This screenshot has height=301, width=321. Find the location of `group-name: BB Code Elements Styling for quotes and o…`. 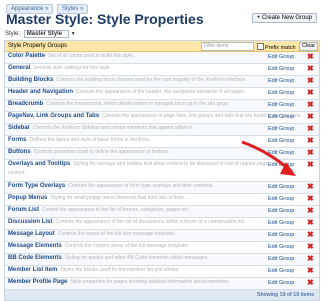

group-name: BB Code Elements Styling for quotes and o… is located at coordinates (108, 258).